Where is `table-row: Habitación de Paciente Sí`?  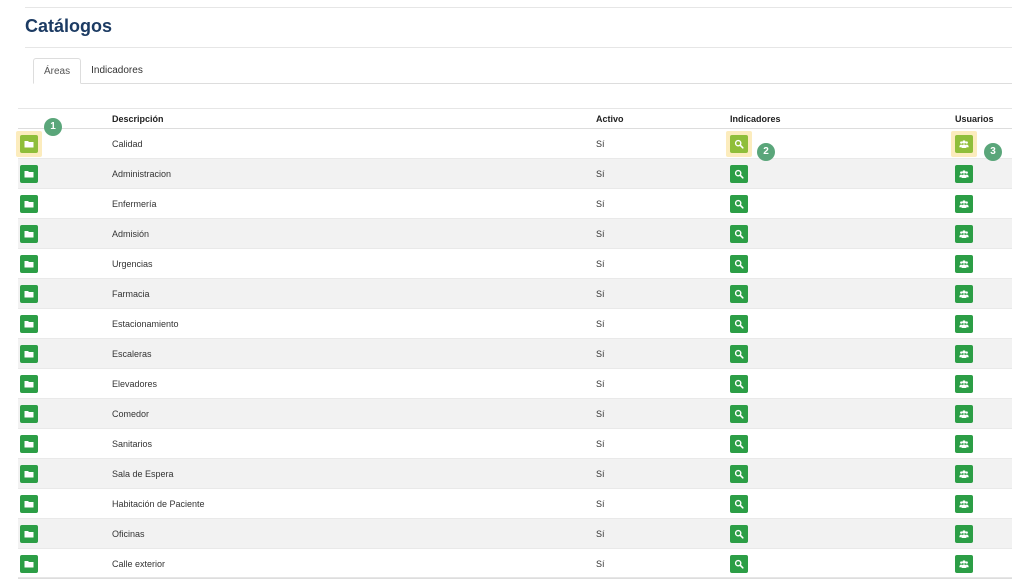
table-row: Habitación de Paciente Sí is located at coordinates (515, 503).